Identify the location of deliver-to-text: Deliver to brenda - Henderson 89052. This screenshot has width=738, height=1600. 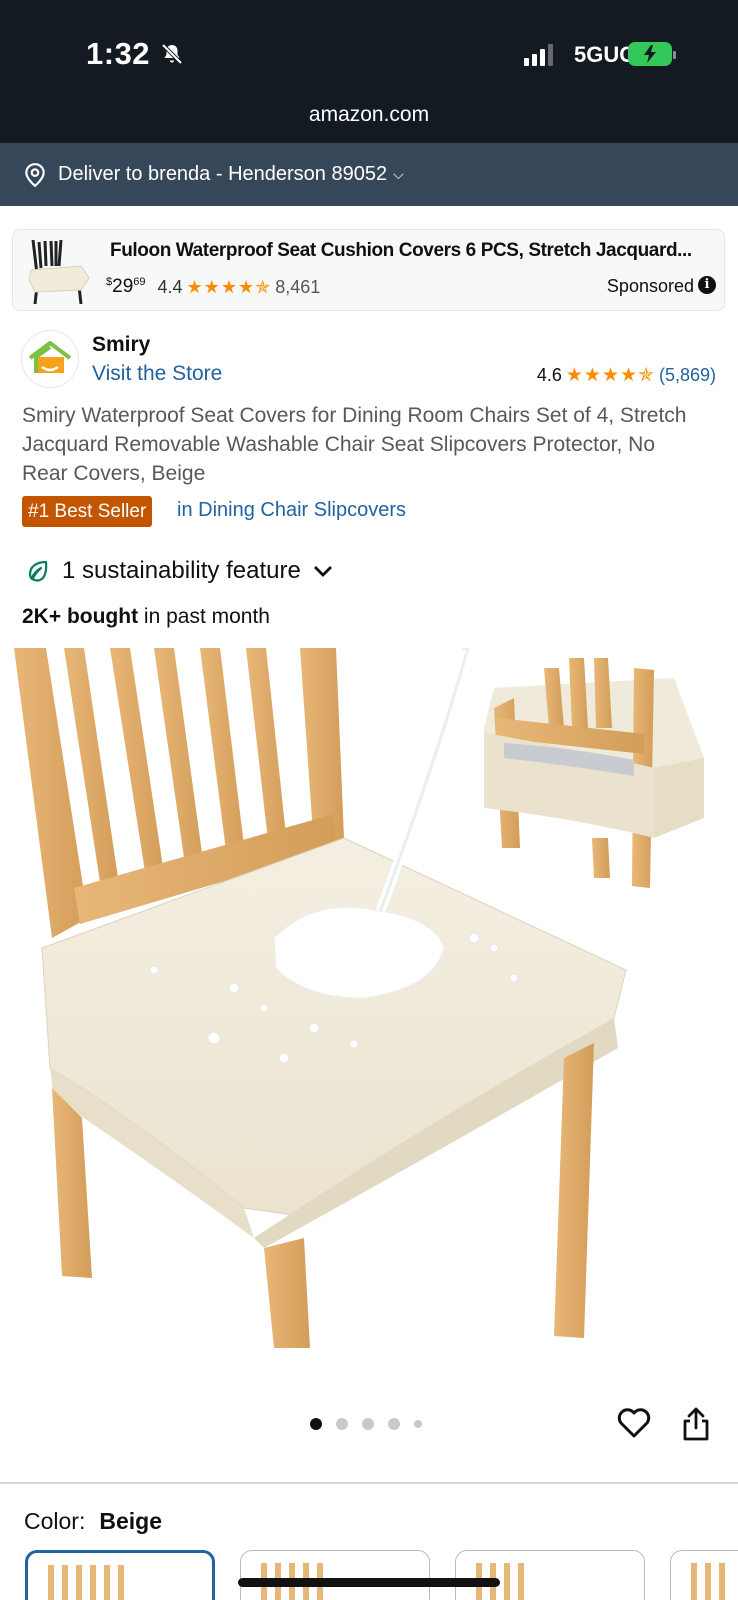
(223, 174).